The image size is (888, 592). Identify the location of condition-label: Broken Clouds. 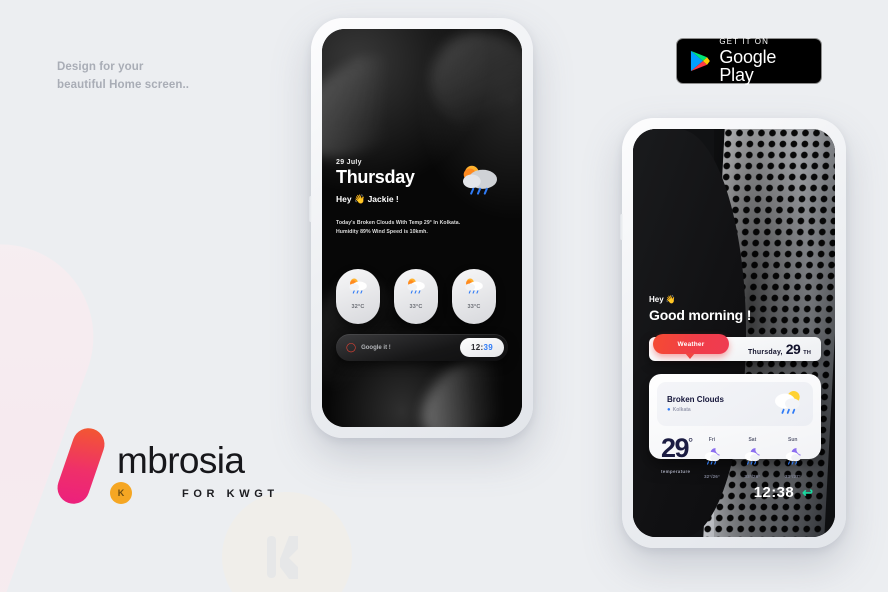
(695, 399).